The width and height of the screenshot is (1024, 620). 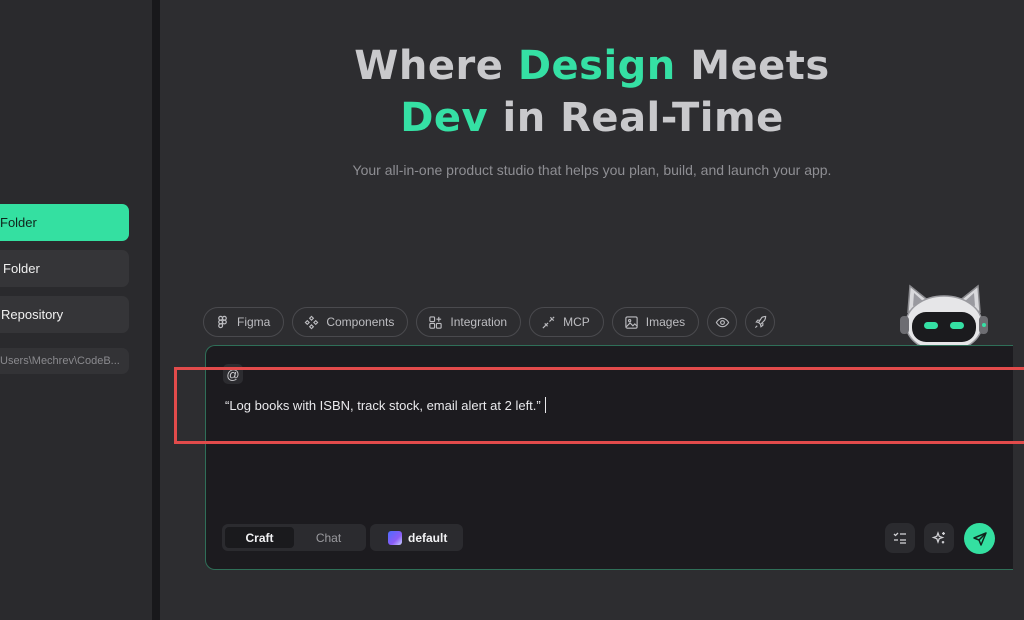 I want to click on enhance-prompt-button, so click(x=939, y=538).